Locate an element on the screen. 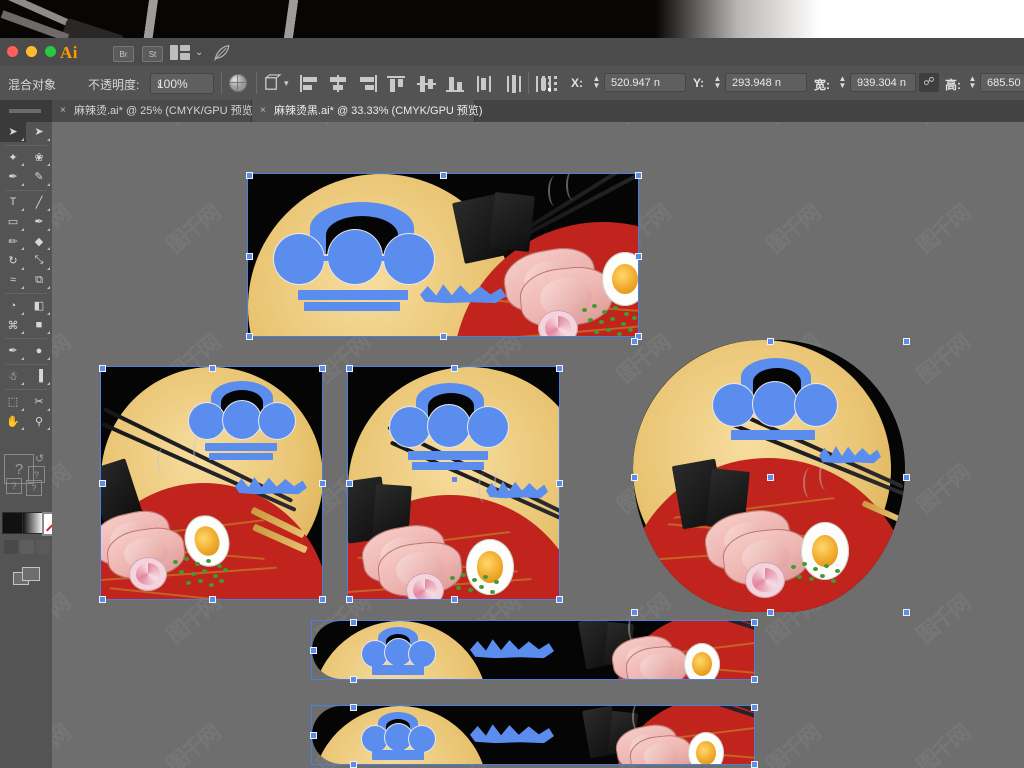 The image size is (1024, 768). tab-malatang: × 麻辣烫.ai* @ 25% (CMYK/GPU 预览) is located at coordinates (154, 111).